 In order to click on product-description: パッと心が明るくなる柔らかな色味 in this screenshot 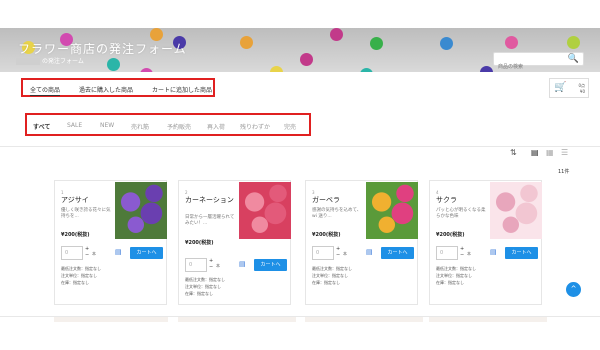, I will do `click(461, 213)`.